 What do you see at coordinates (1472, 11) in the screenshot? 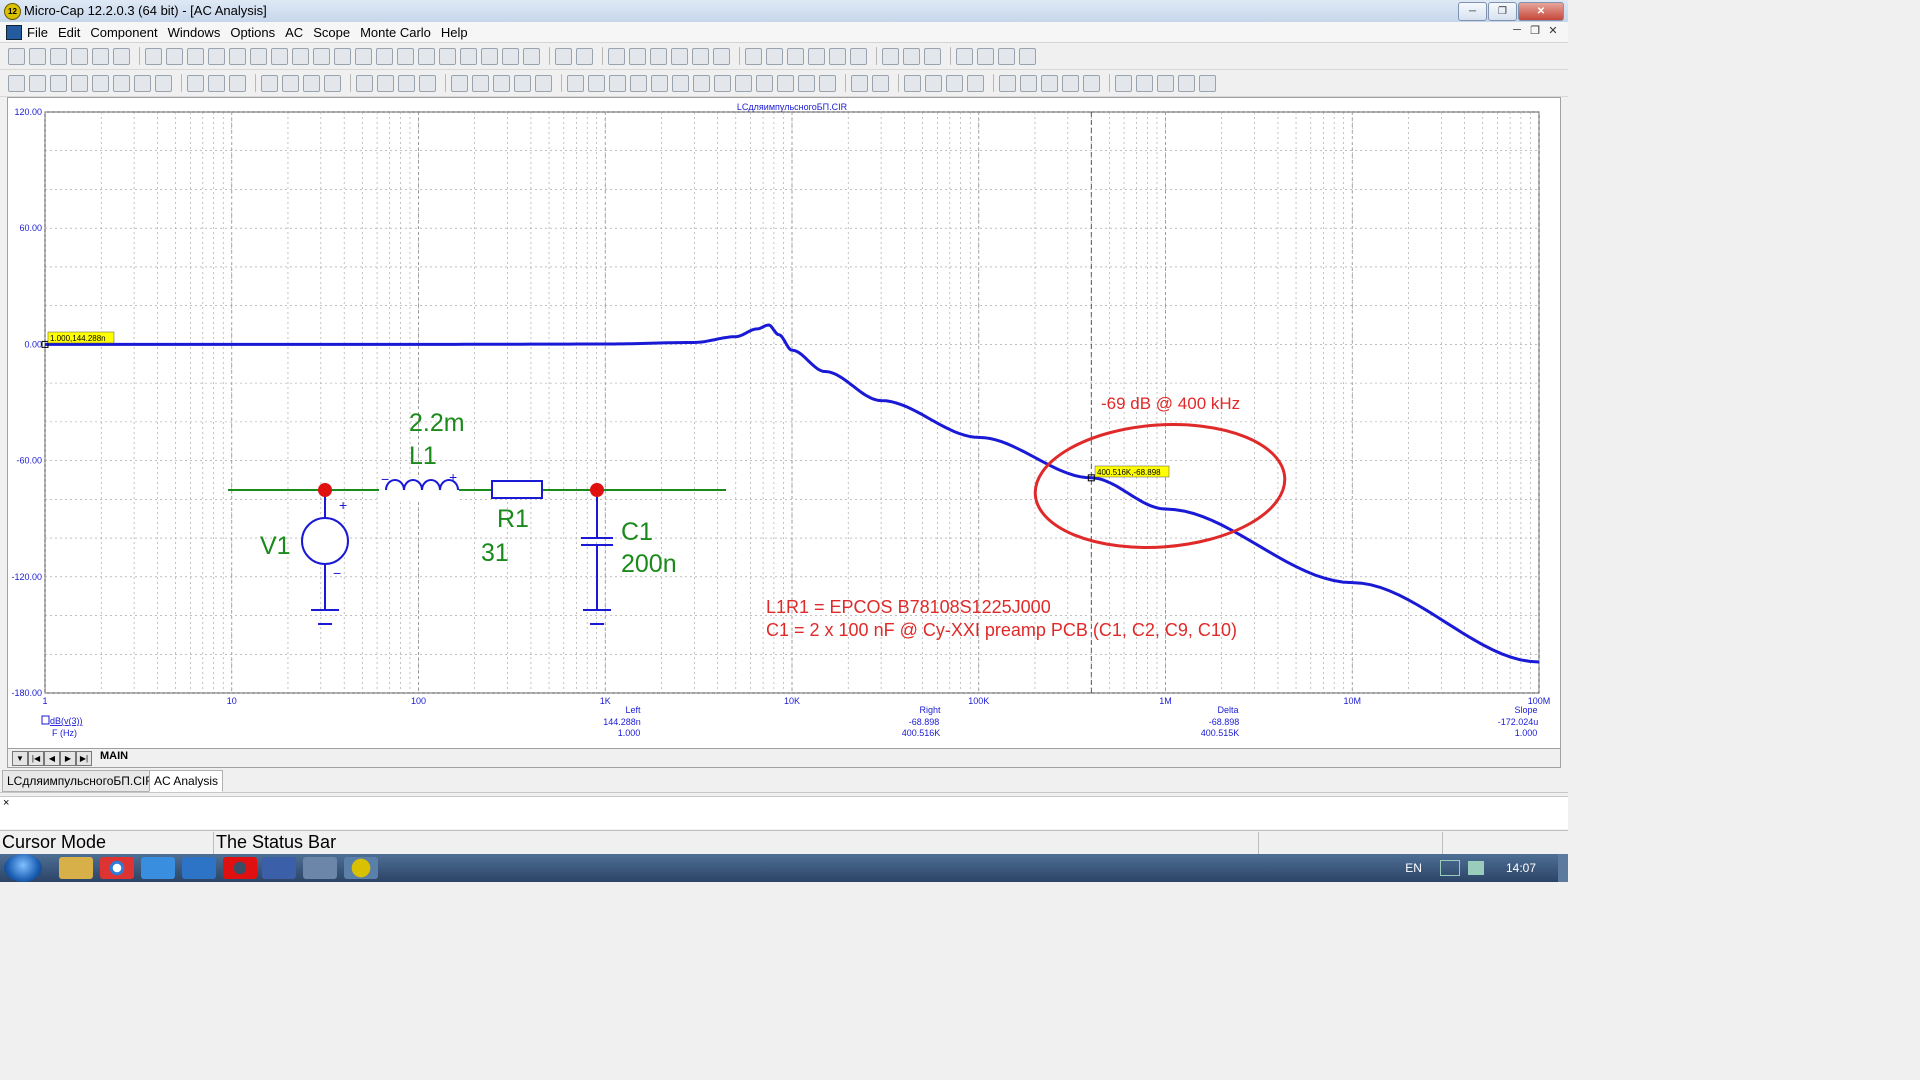
I see `minimize-button: ─` at bounding box center [1472, 11].